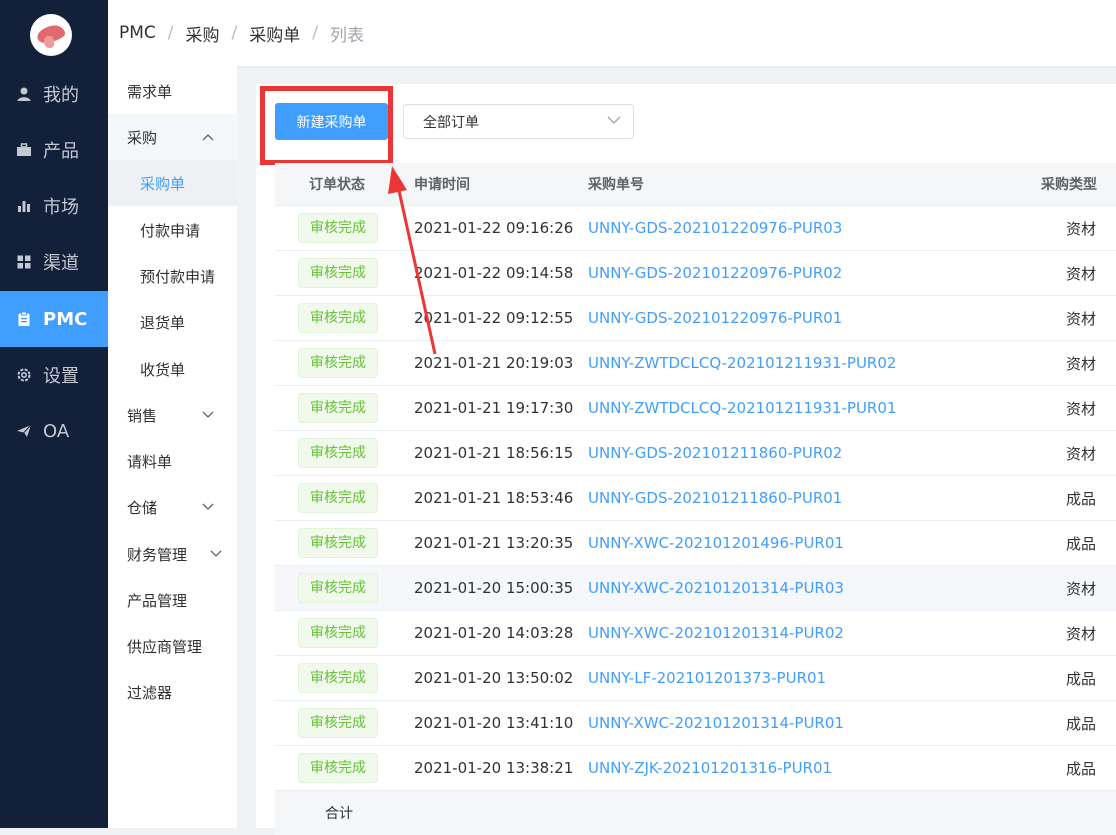 The image size is (1116, 835). I want to click on apply-time: 2021-01-20 13:41:10, so click(494, 723).